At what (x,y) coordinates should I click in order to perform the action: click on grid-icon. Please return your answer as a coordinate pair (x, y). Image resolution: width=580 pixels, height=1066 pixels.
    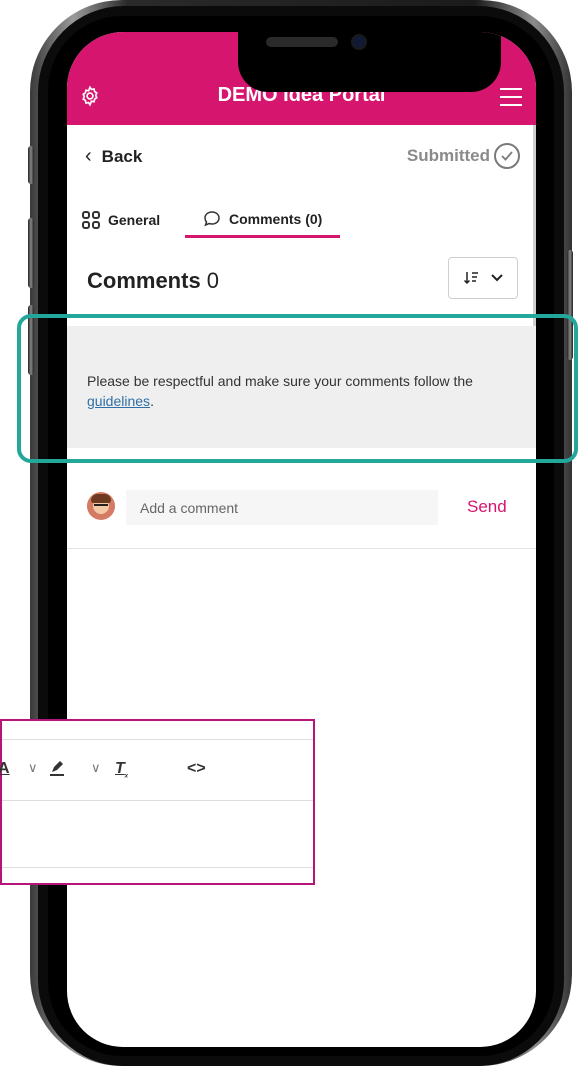
    Looking at the image, I should click on (91, 220).